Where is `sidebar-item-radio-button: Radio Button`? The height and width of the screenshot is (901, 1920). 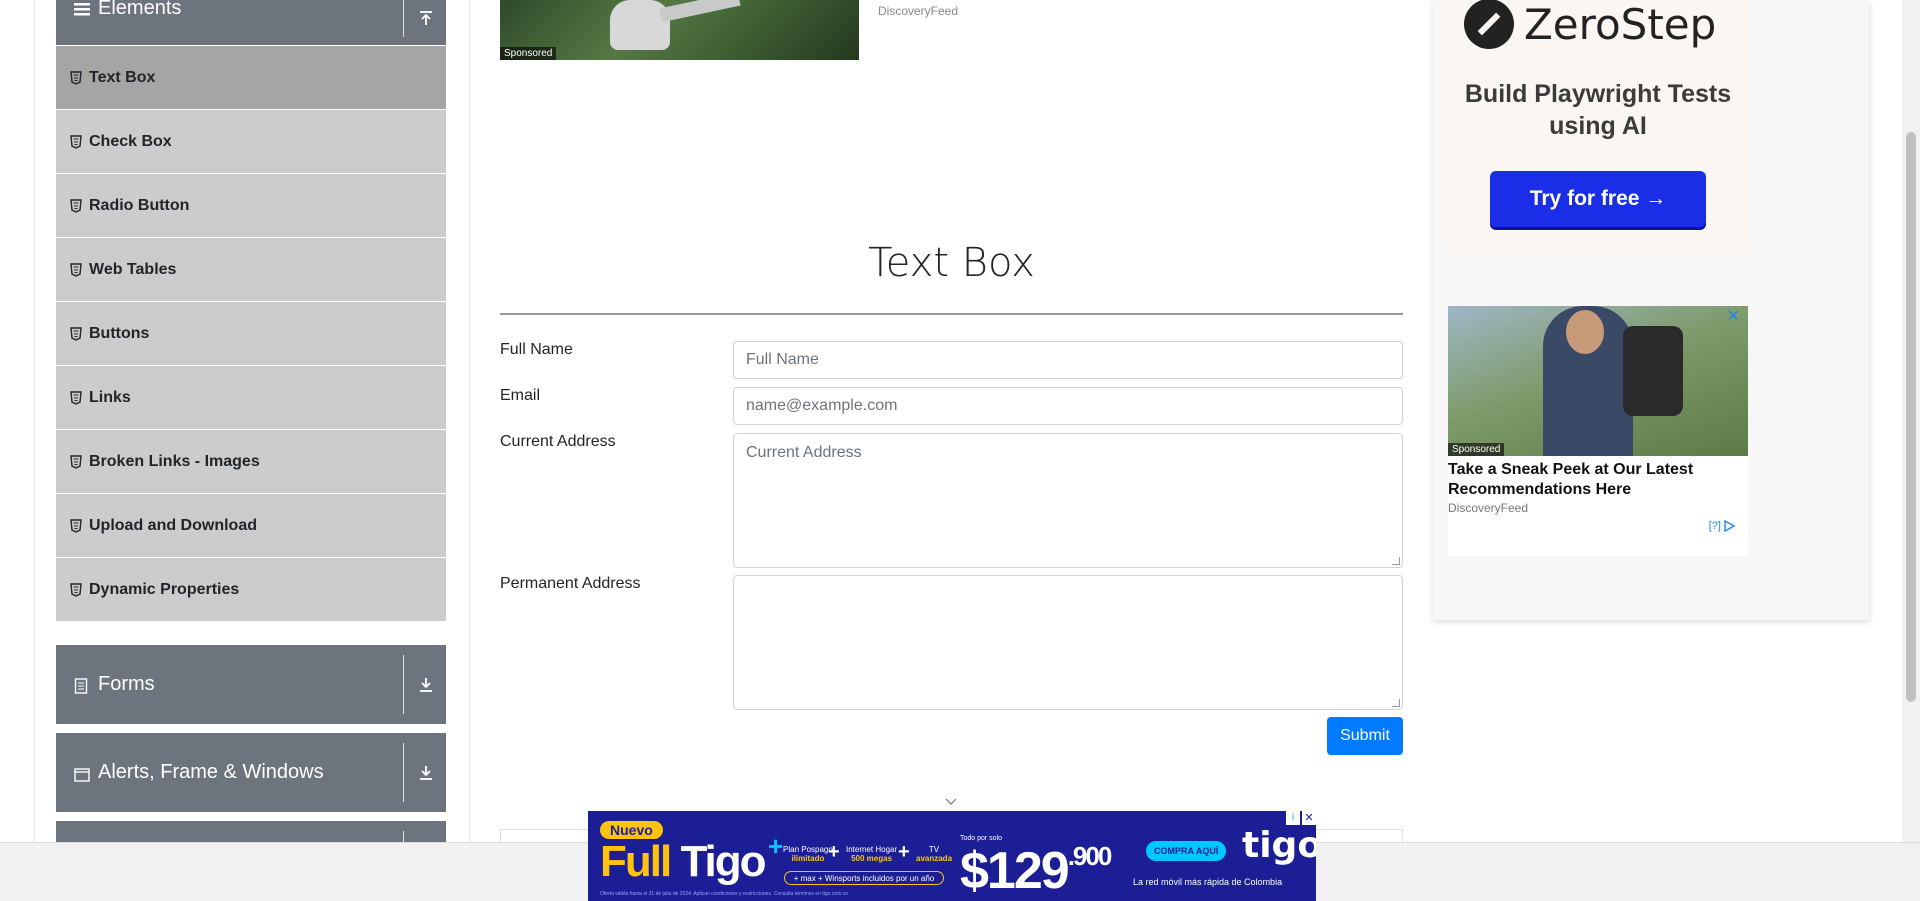
sidebar-item-radio-button: Radio Button is located at coordinates (251, 206).